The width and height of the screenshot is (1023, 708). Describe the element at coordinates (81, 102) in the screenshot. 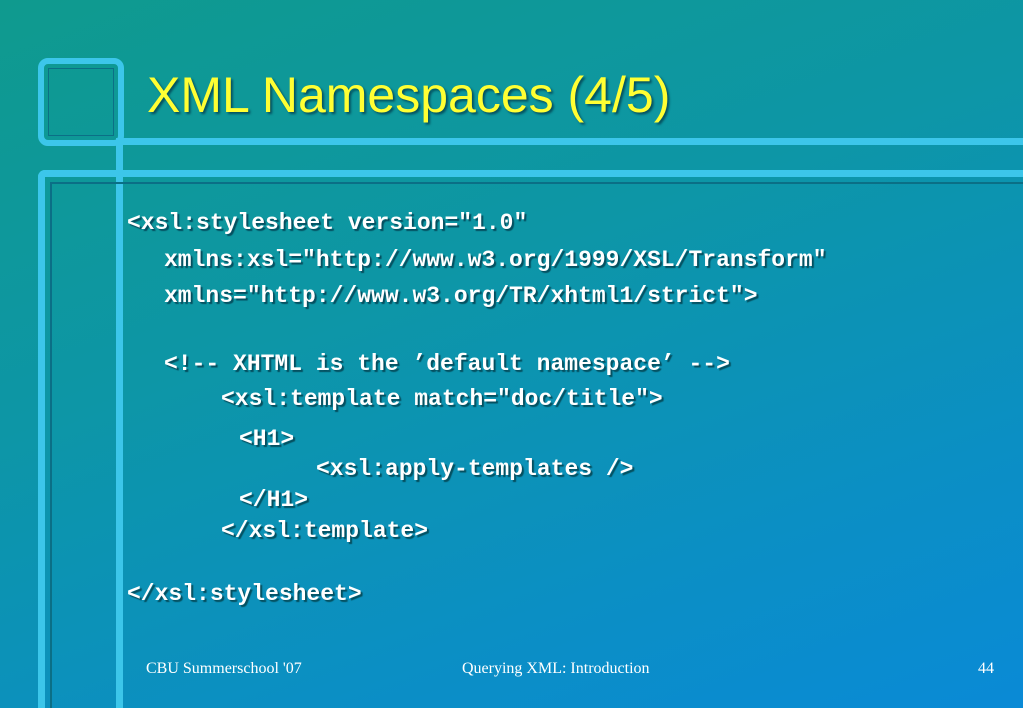

I see `frame-corner-inner-box` at that location.